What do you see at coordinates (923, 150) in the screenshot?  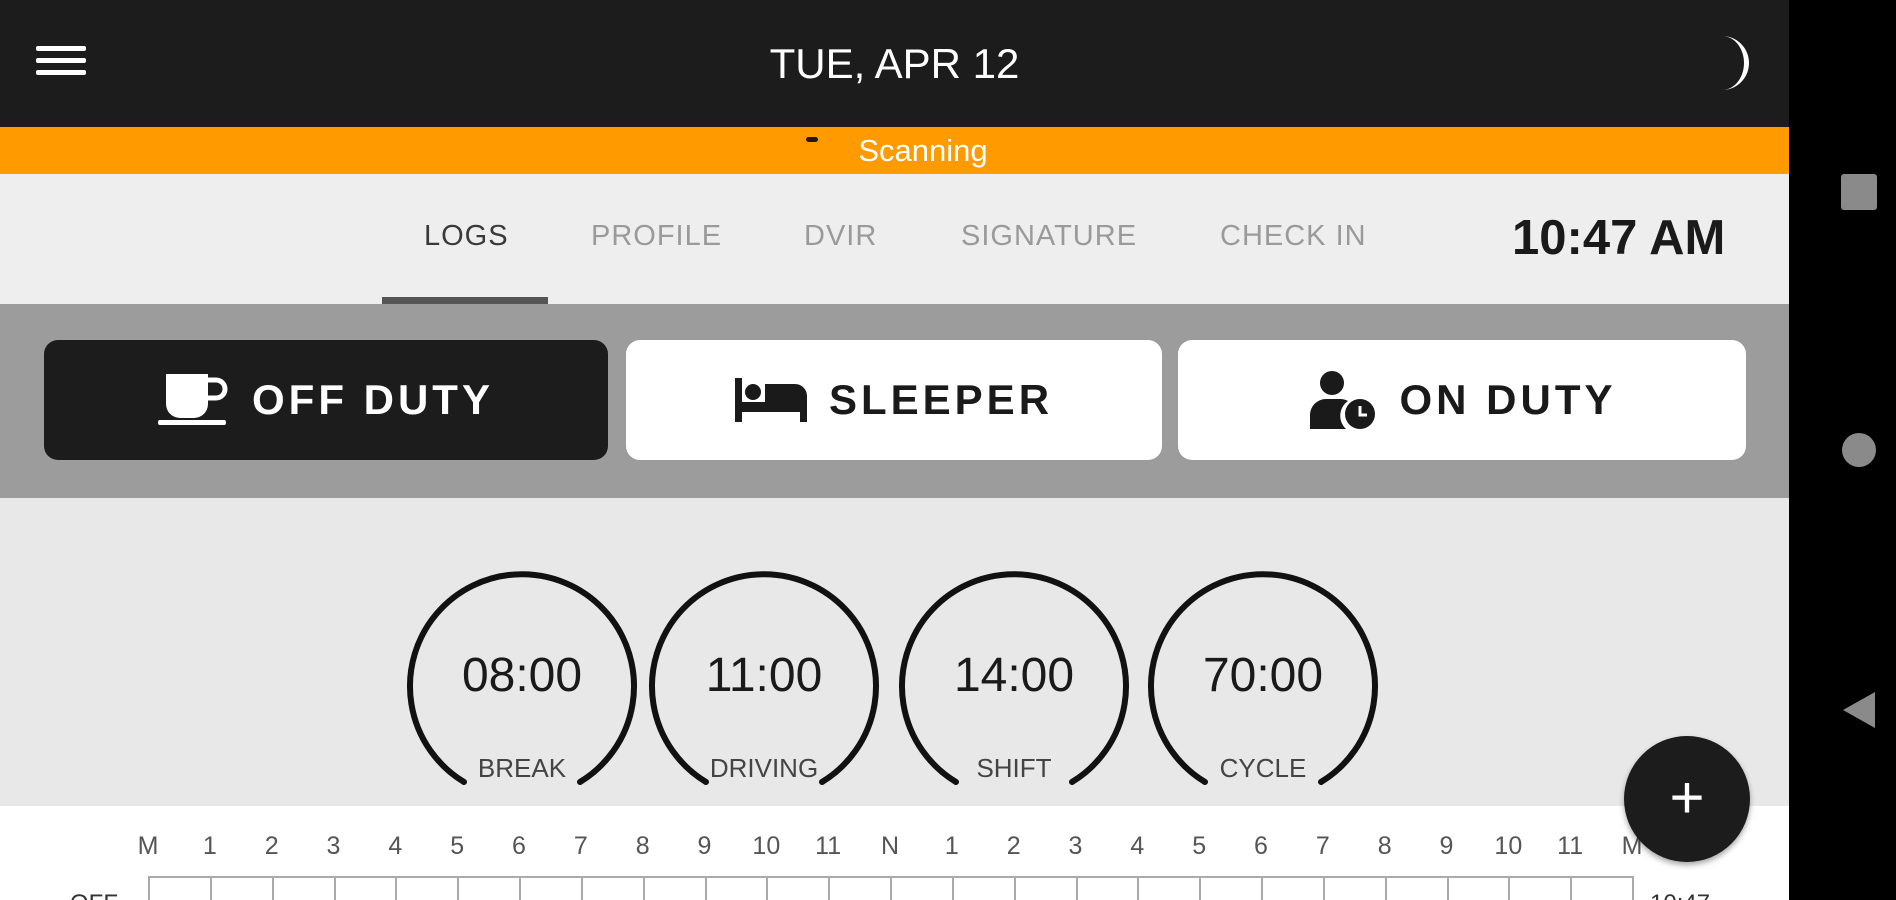 I see `scanning-text: Scanning` at bounding box center [923, 150].